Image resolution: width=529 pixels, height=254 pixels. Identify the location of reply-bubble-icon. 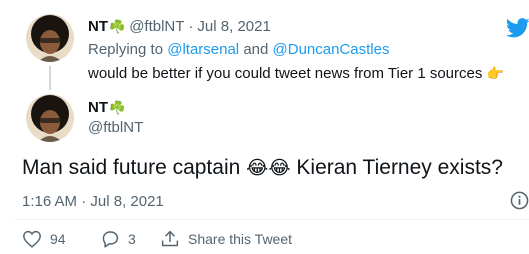
(110, 239).